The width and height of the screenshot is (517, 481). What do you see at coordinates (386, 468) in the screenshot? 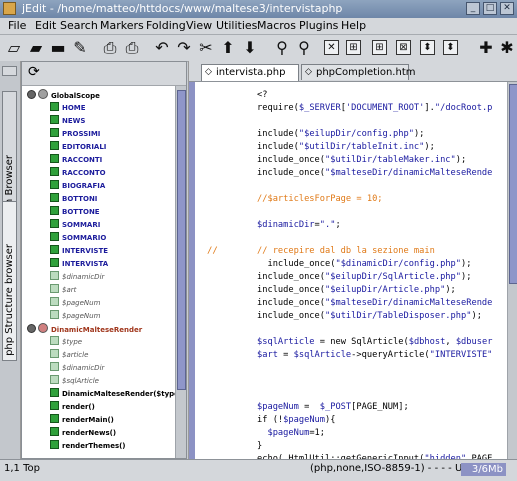
I see `buffer-mode: (php,none,ISO-8859-1) - - - - U` at bounding box center [386, 468].